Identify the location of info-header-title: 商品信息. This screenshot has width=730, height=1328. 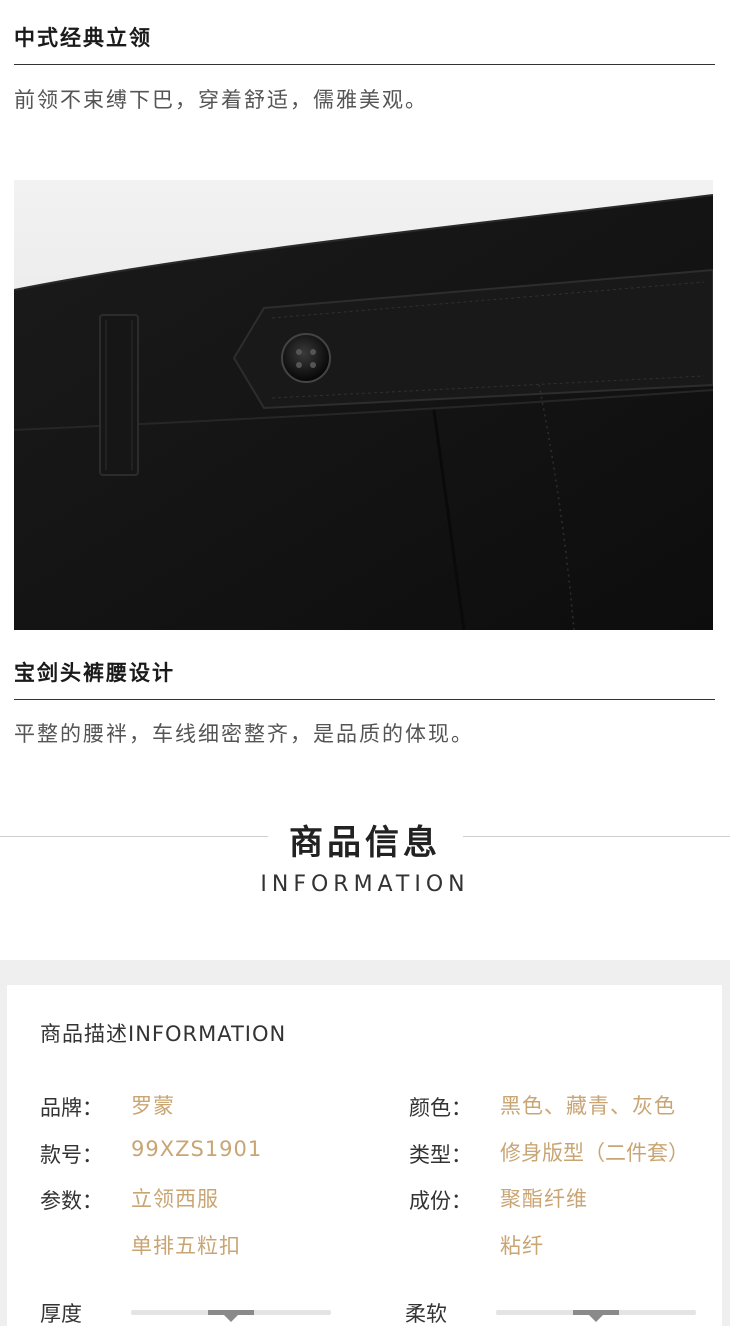
(365, 843).